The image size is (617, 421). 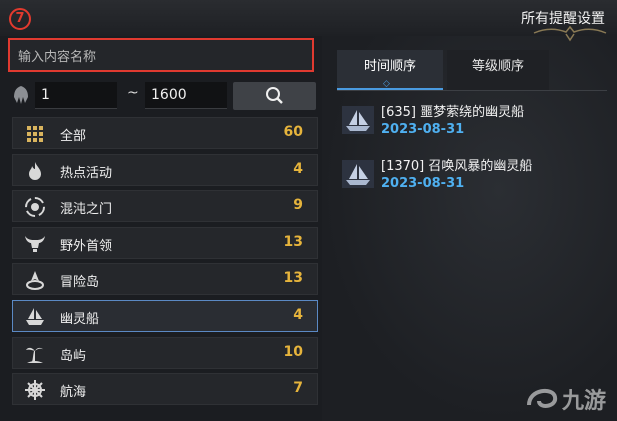 I want to click on category-label: 冒险岛, so click(x=80, y=283).